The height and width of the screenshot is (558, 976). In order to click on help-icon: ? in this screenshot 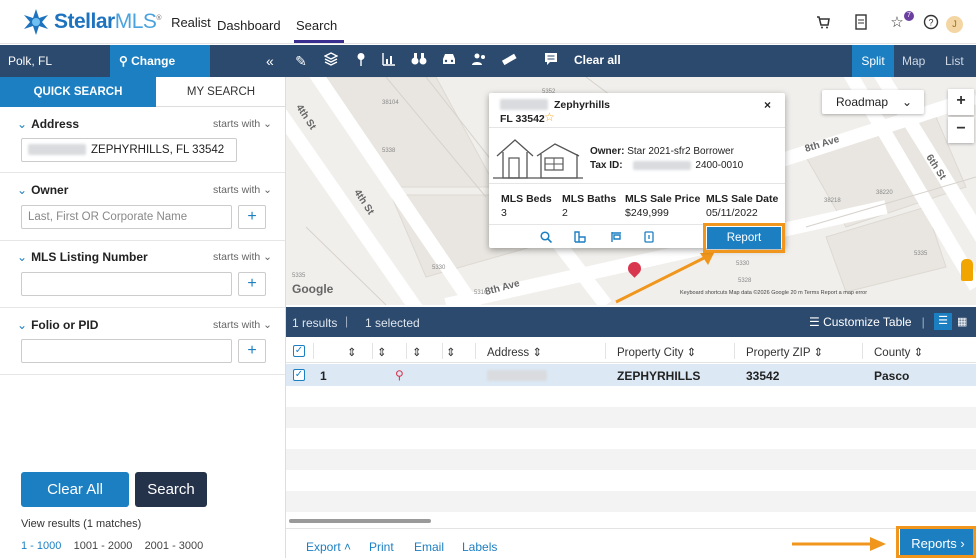, I will do `click(931, 23)`.